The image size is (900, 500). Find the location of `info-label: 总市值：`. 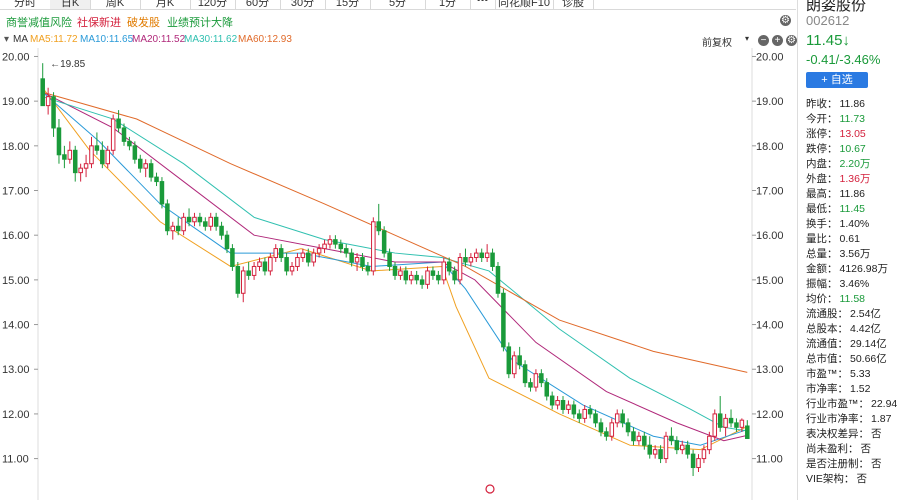

info-label: 总市值： is located at coordinates (827, 359).